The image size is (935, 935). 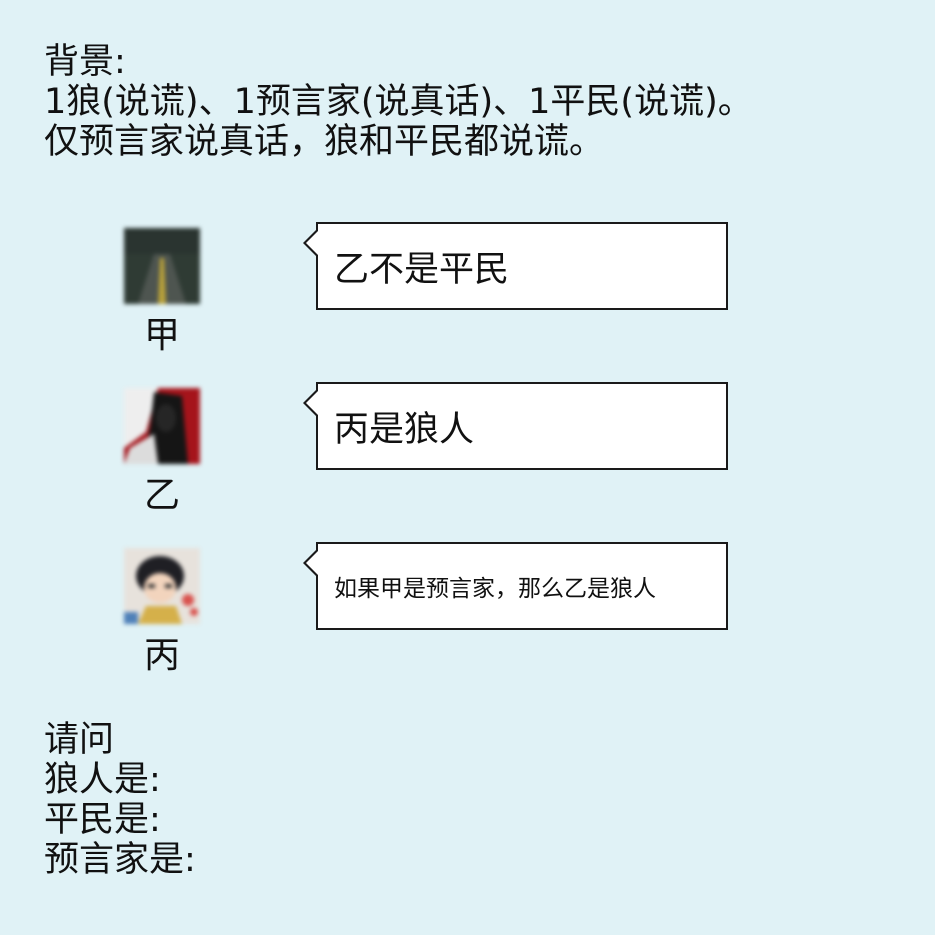 I want to click on question-section: 请问 狼人是: 平民是: 预言家是:, so click(x=120, y=800).